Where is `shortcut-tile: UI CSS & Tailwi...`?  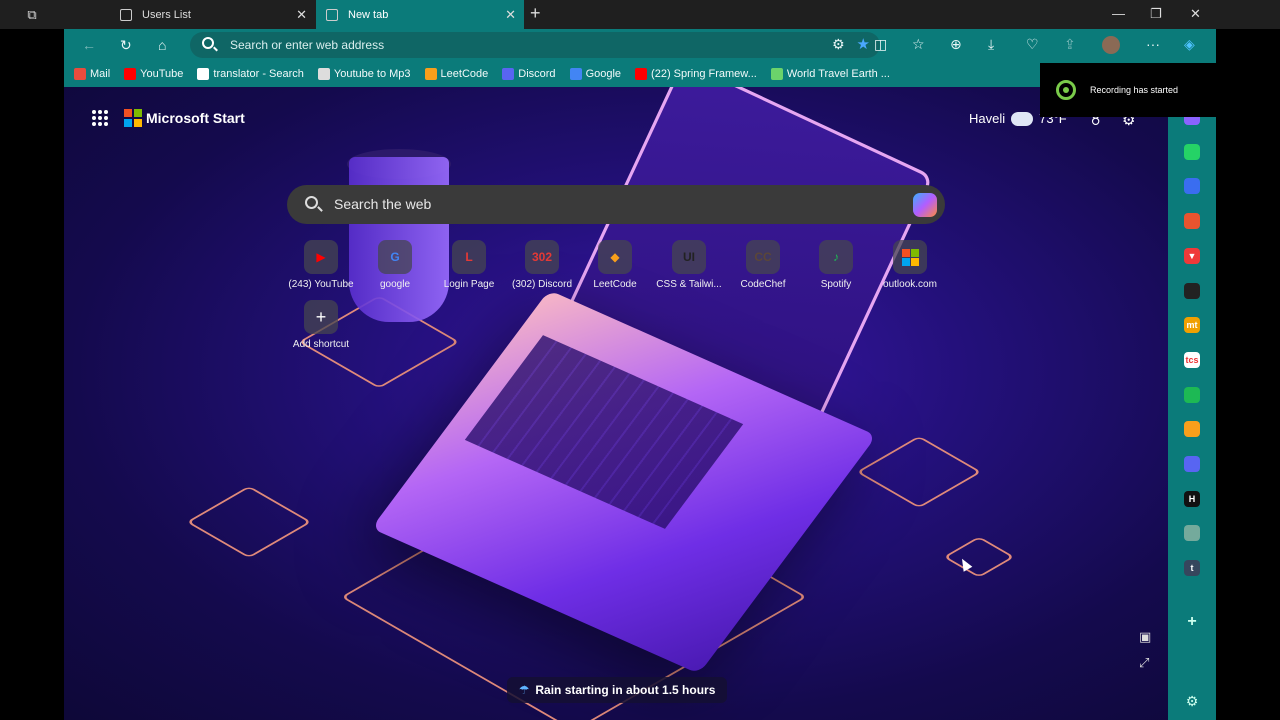 shortcut-tile: UI CSS & Tailwi... is located at coordinates (689, 265).